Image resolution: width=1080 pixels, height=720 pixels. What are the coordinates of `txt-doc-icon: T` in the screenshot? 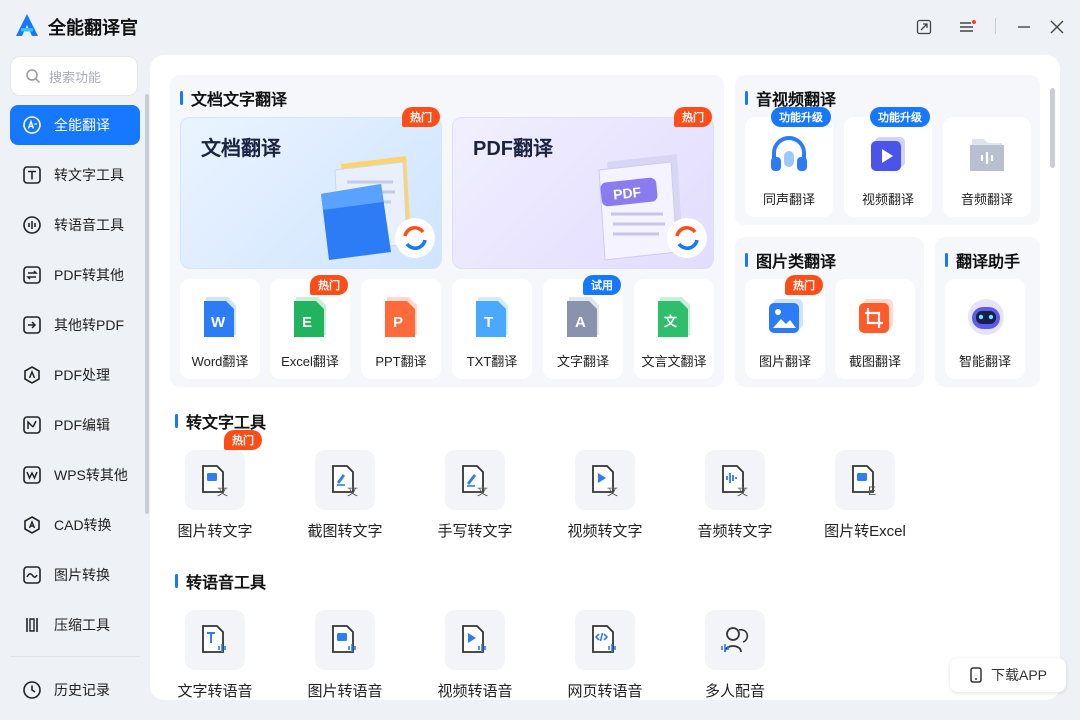 It's located at (492, 317).